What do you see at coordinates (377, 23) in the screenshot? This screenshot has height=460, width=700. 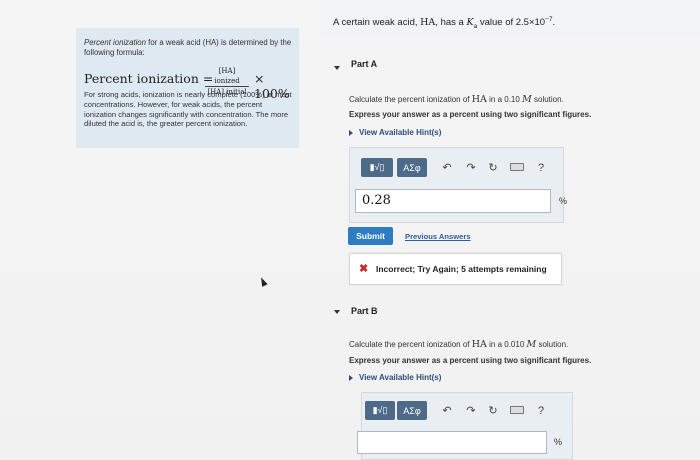 I see `intro-text-1: A certain weak acid,` at bounding box center [377, 23].